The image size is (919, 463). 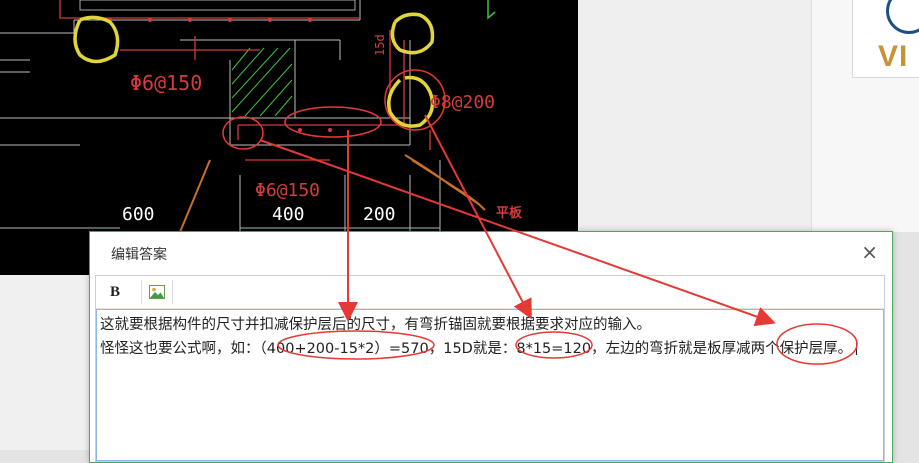 I want to click on rebar-label-phi8-200: Φ8@200, so click(x=462, y=102).